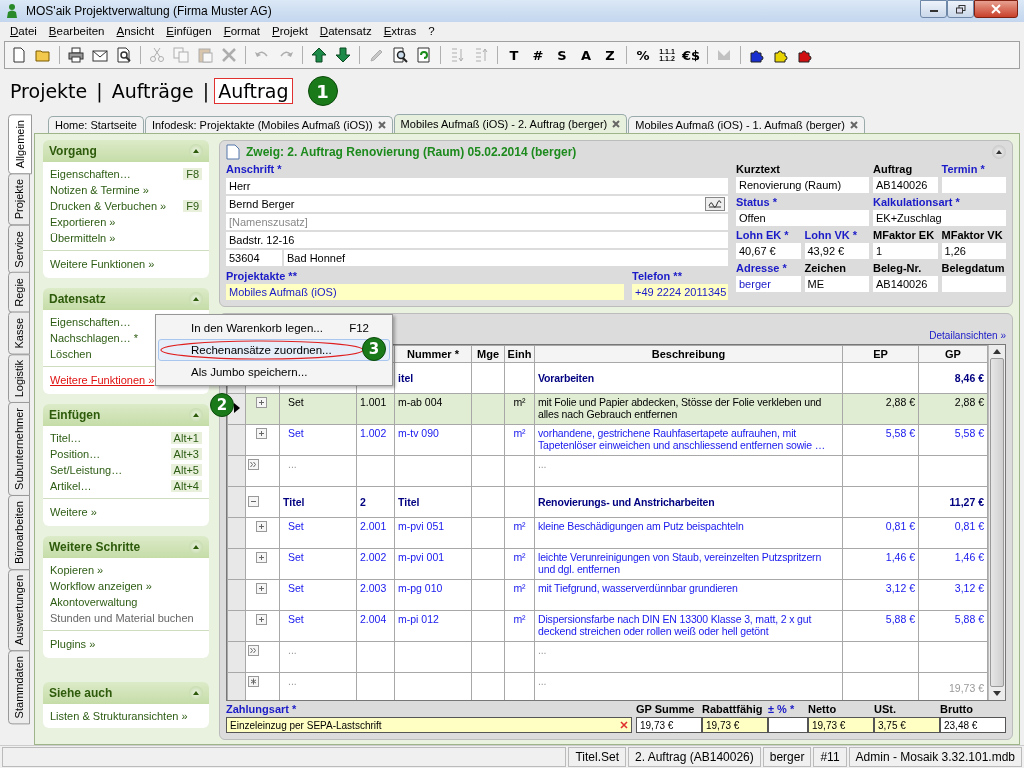 This screenshot has width=1024, height=768. Describe the element at coordinates (538, 55) in the screenshot. I see `format-button: #` at that location.